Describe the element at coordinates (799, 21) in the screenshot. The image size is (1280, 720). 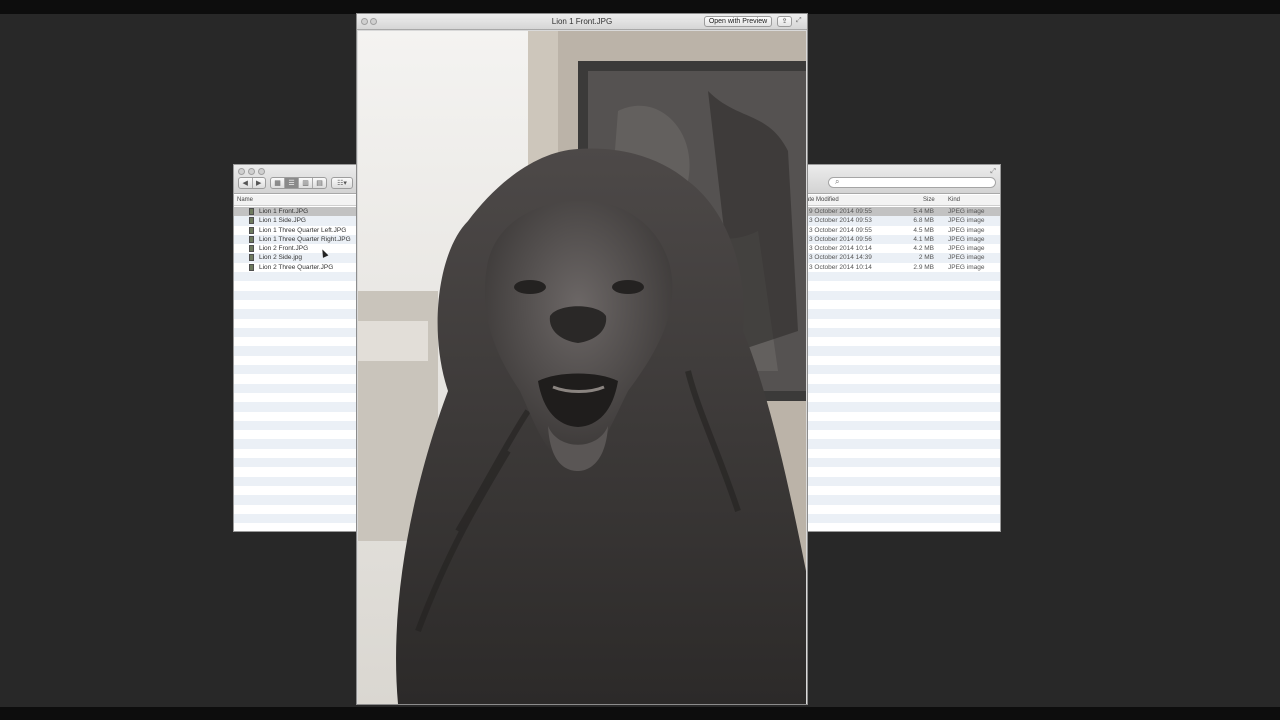
I see `fullscreen-icon: ⤢` at that location.